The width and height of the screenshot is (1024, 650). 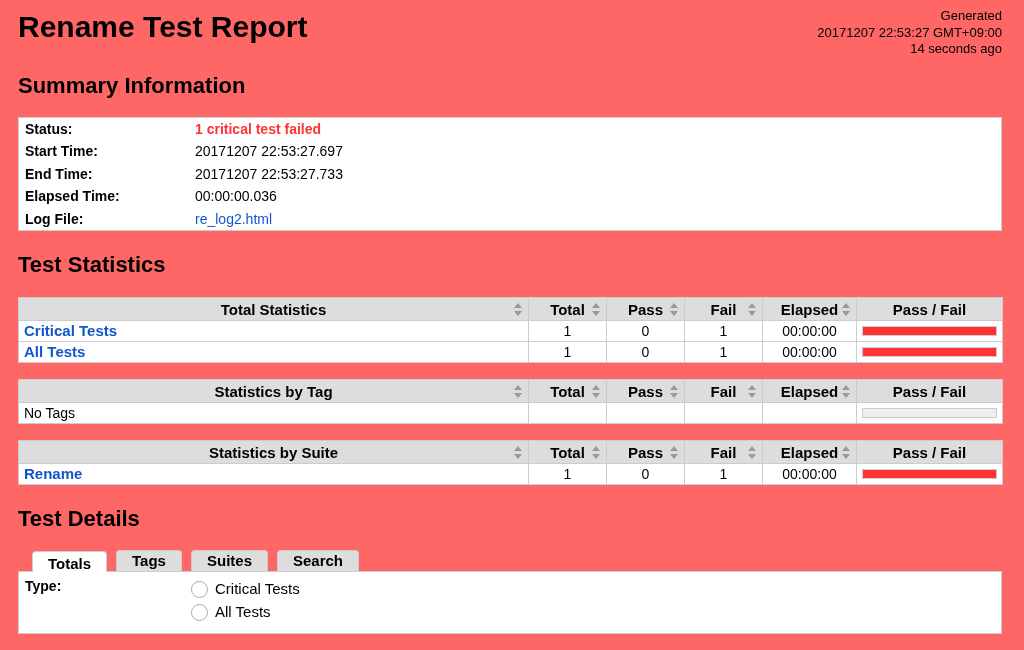 I want to click on field-label: Log File:, so click(x=54, y=218).